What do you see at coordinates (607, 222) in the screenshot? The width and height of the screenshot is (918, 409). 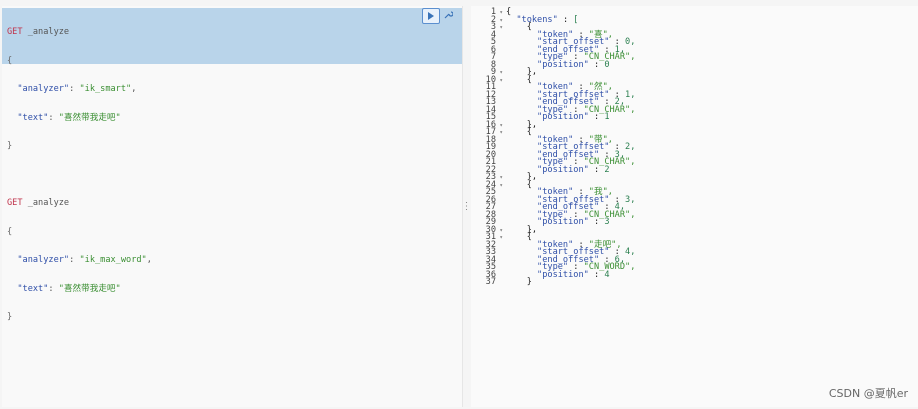 I see `json-value: 3` at bounding box center [607, 222].